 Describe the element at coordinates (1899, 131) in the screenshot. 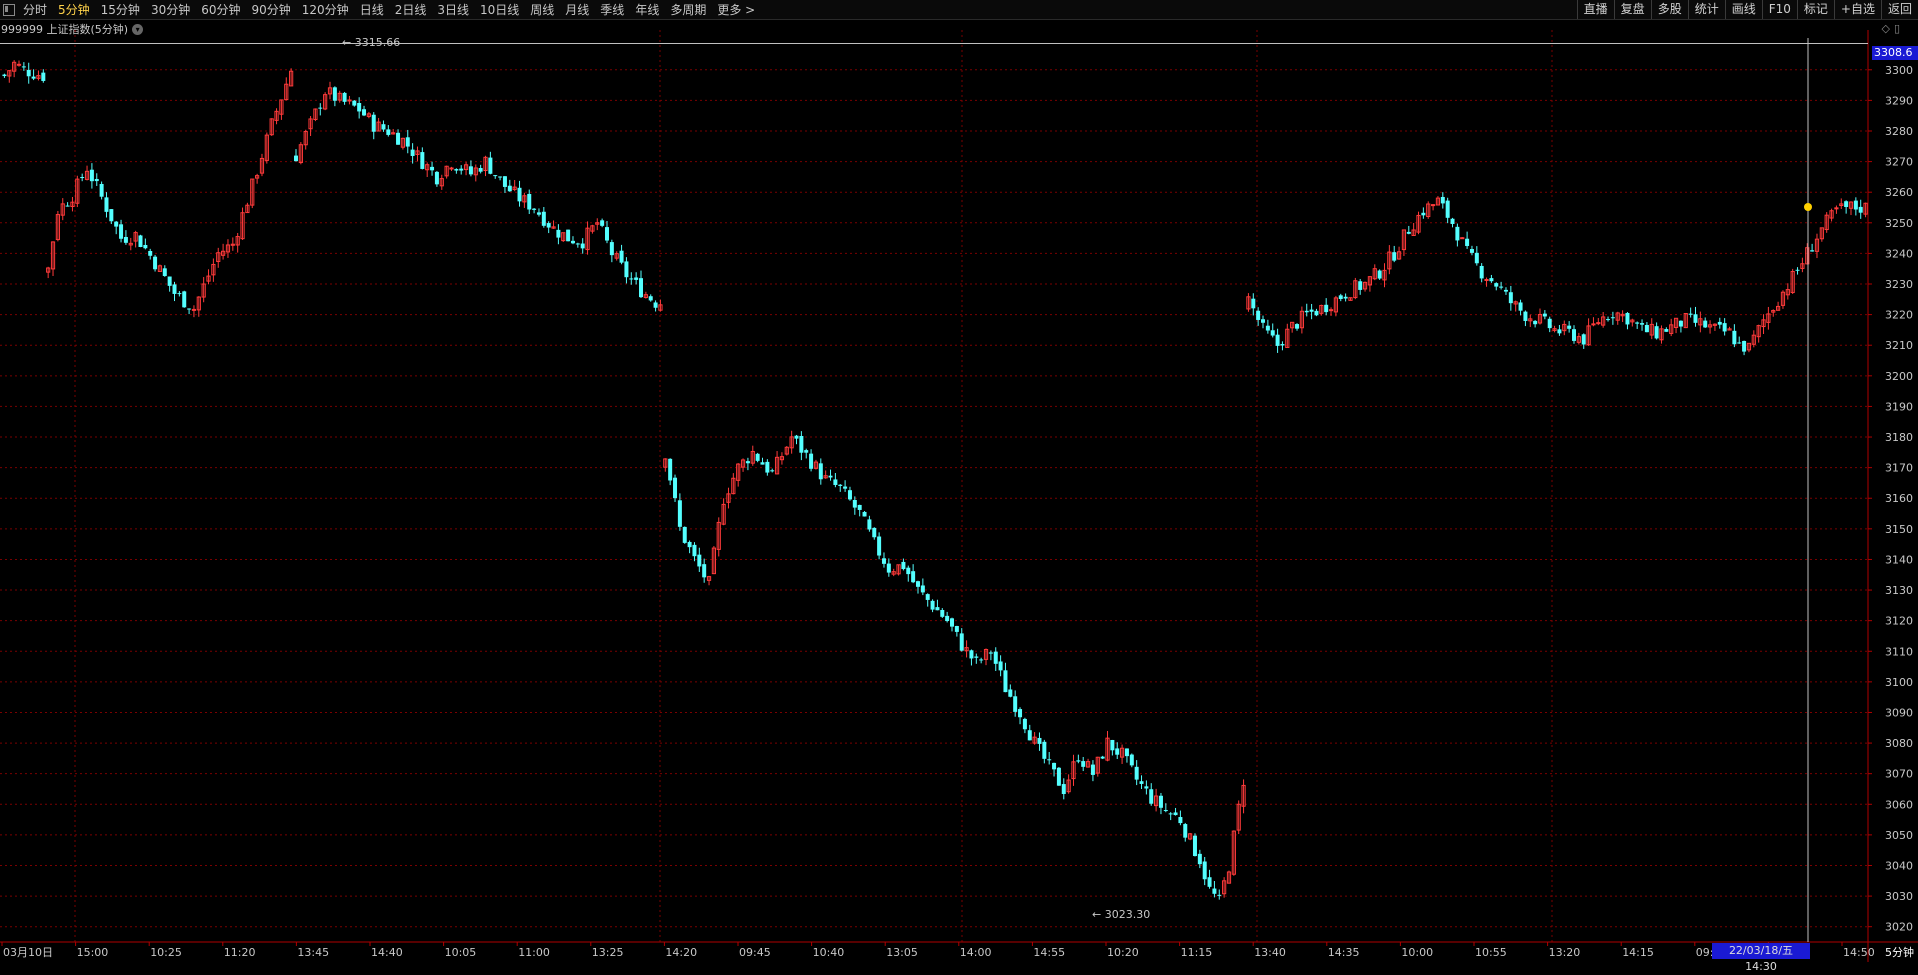

I see `y-tick-label: 3280` at that location.